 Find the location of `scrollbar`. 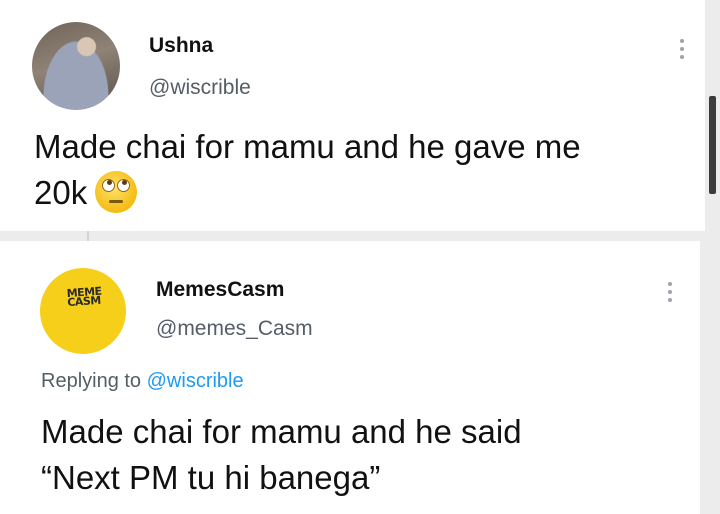

scrollbar is located at coordinates (712, 145).